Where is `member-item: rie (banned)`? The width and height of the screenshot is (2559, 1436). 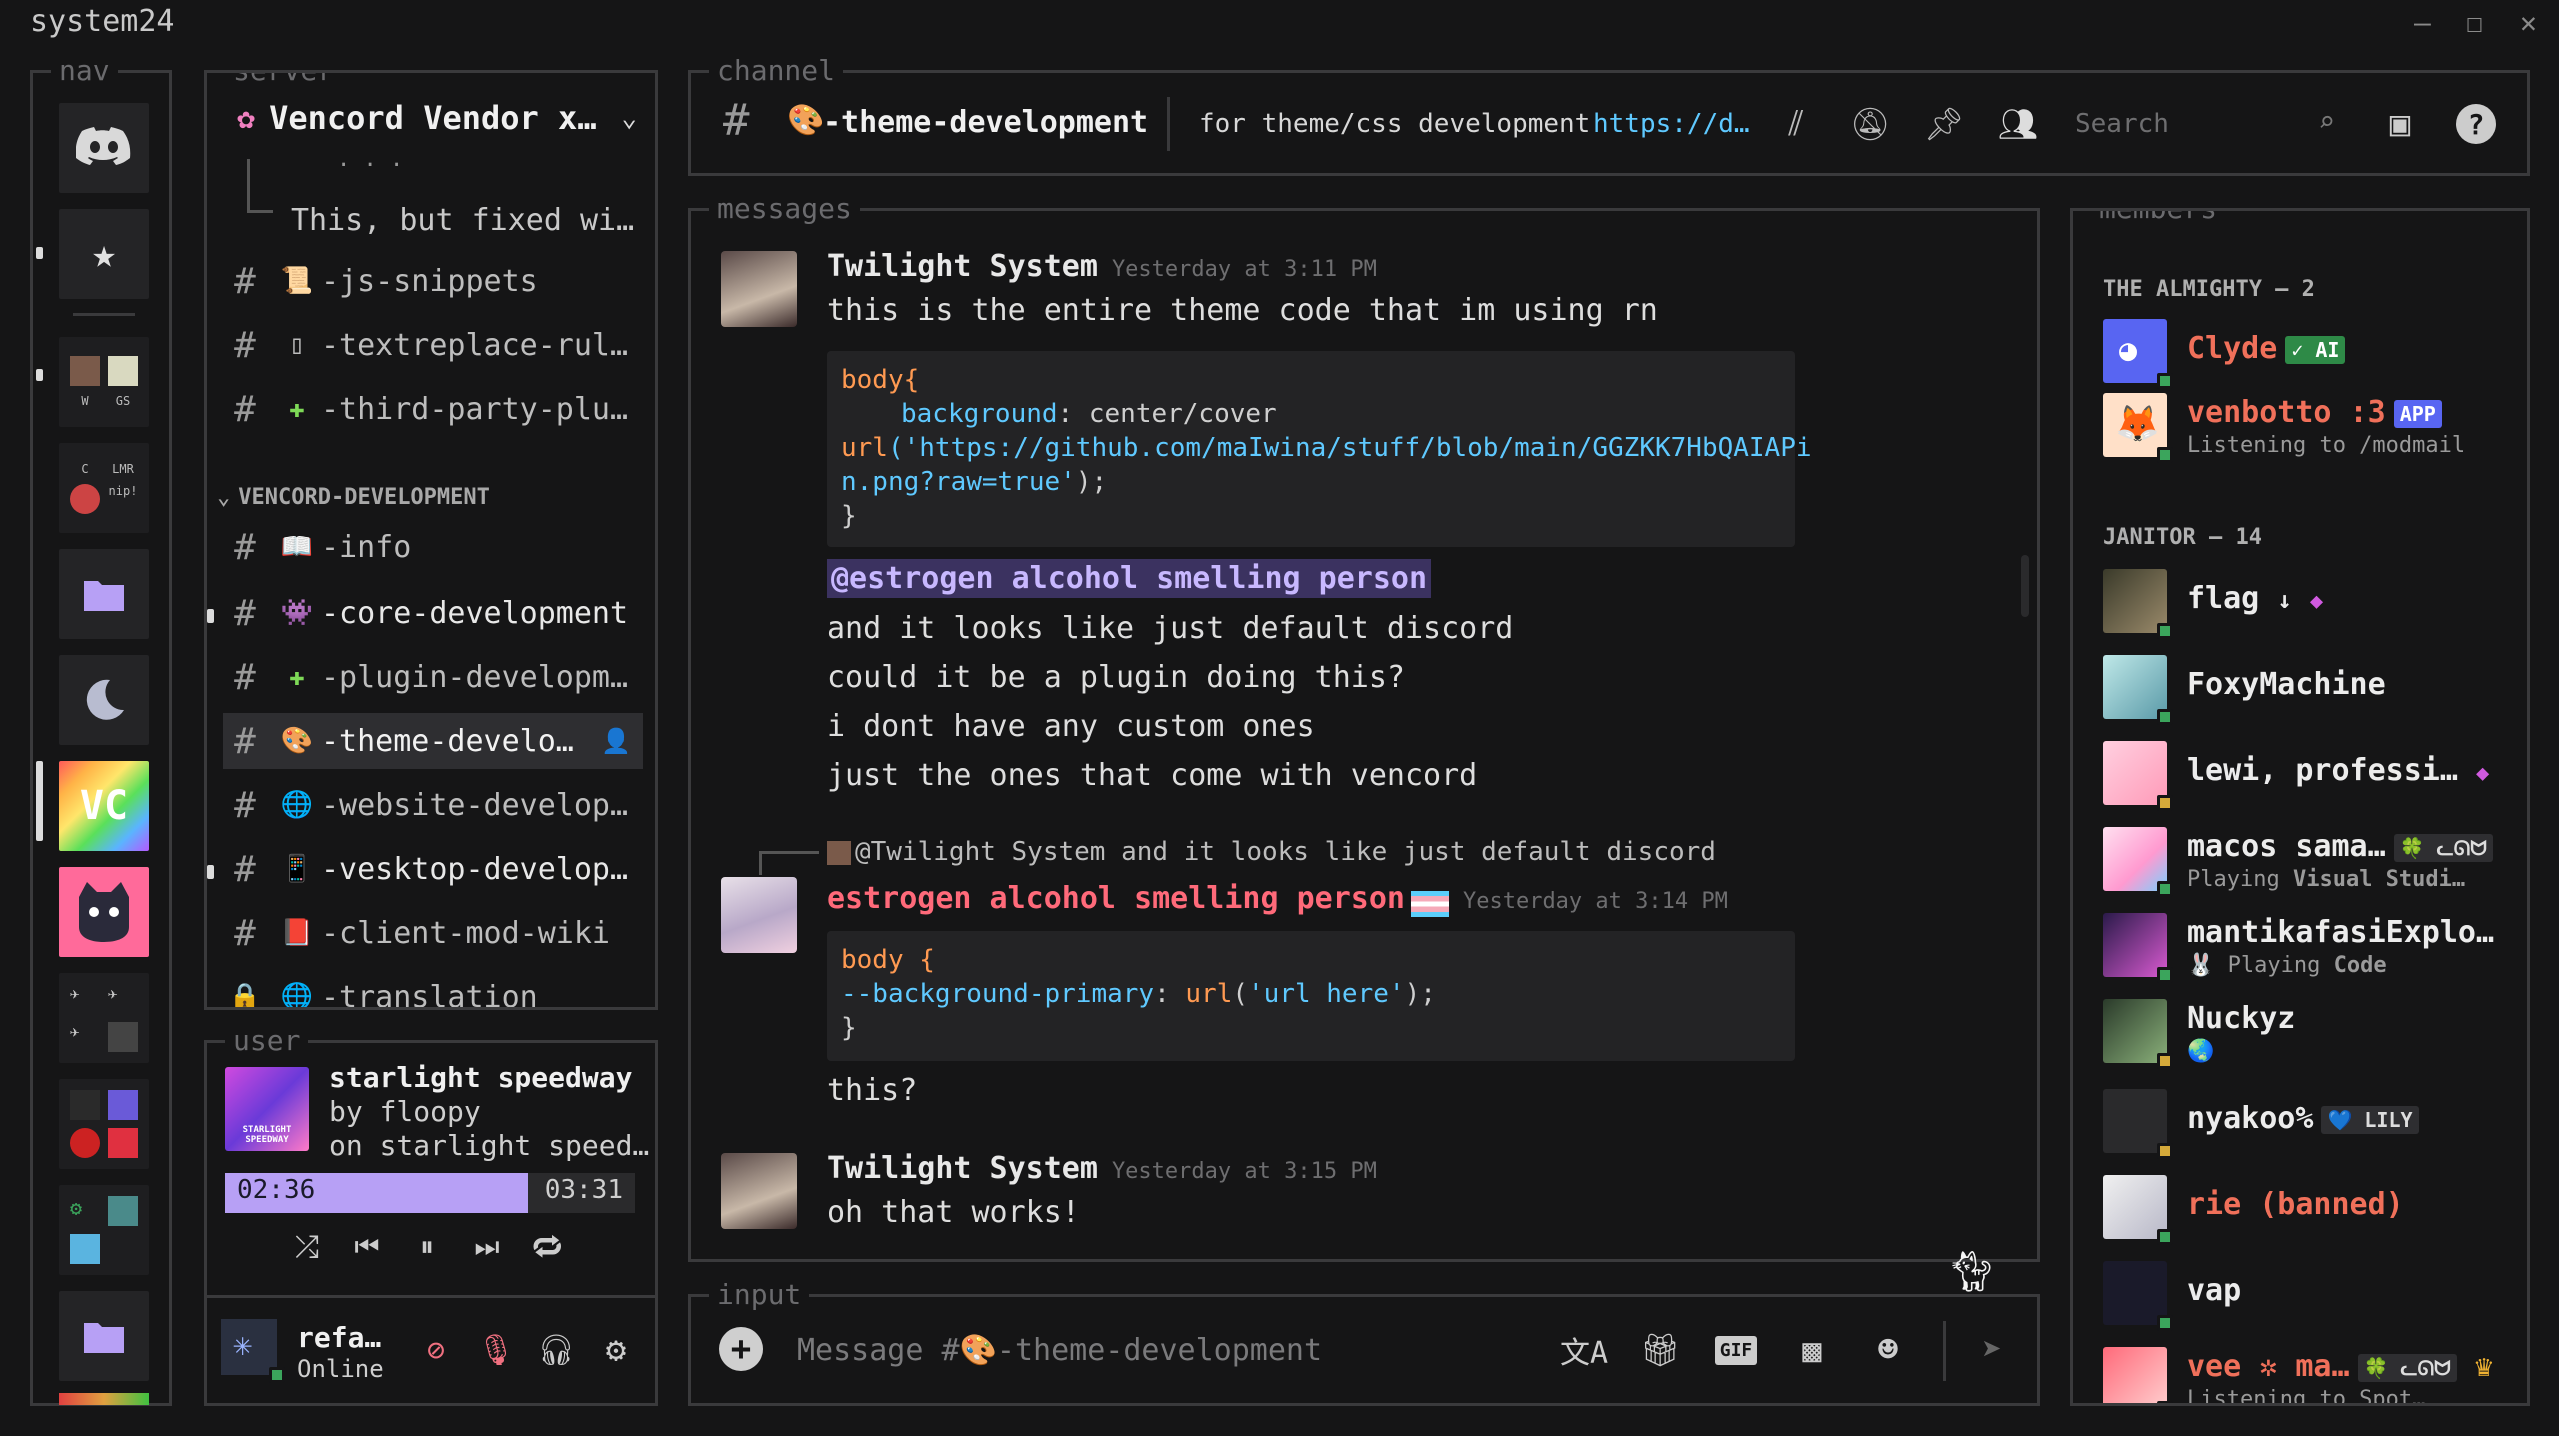
member-item: rie (banned) is located at coordinates (2313, 1207).